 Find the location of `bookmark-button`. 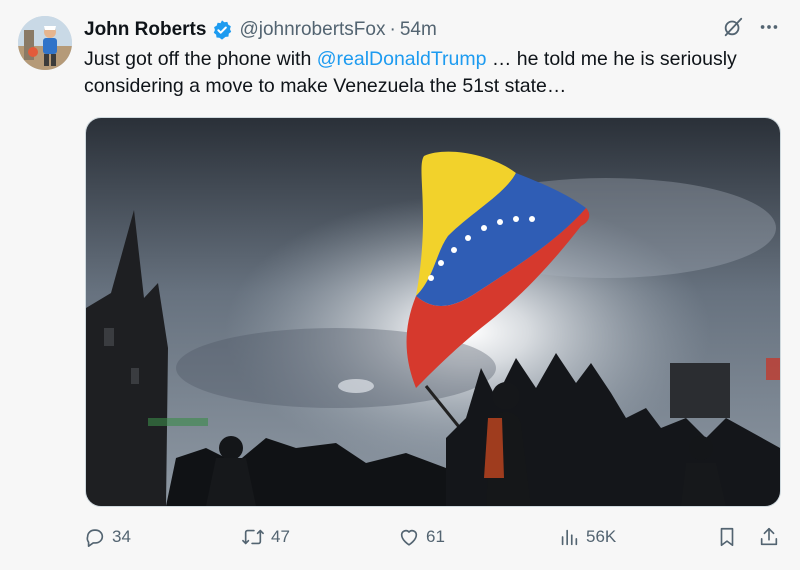

bookmark-button is located at coordinates (727, 537).